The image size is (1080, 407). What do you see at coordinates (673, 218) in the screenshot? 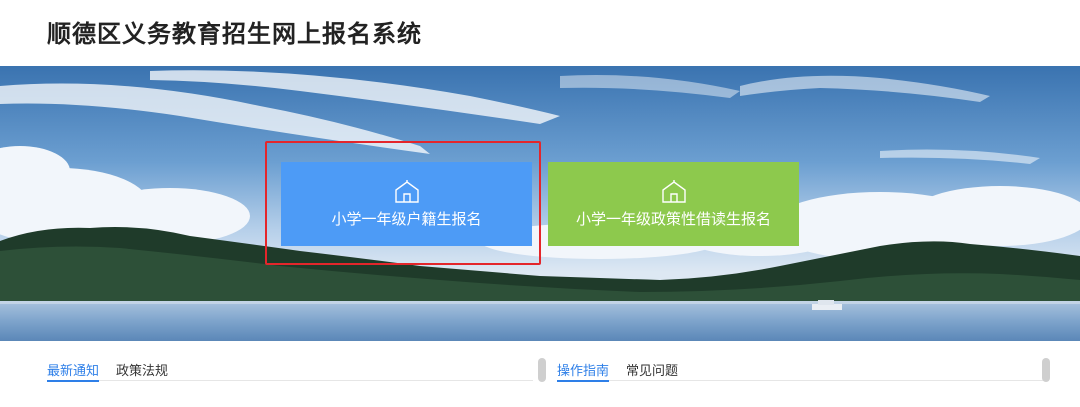
I see `policy-transfer-registration-label: 小学一年级政策性借读生报名` at bounding box center [673, 218].